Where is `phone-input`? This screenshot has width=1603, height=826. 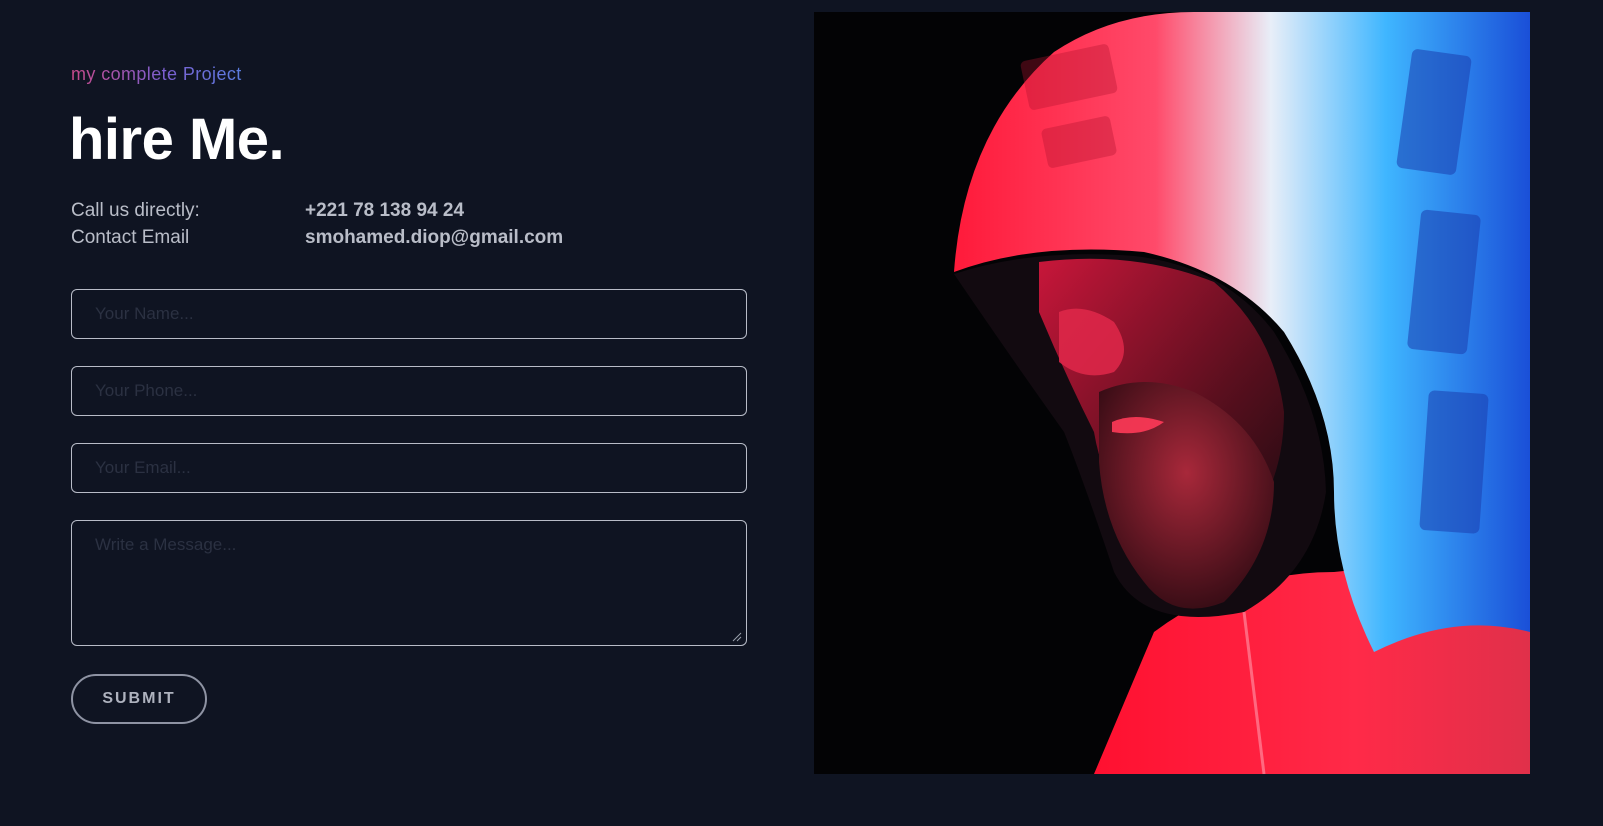
phone-input is located at coordinates (409, 391).